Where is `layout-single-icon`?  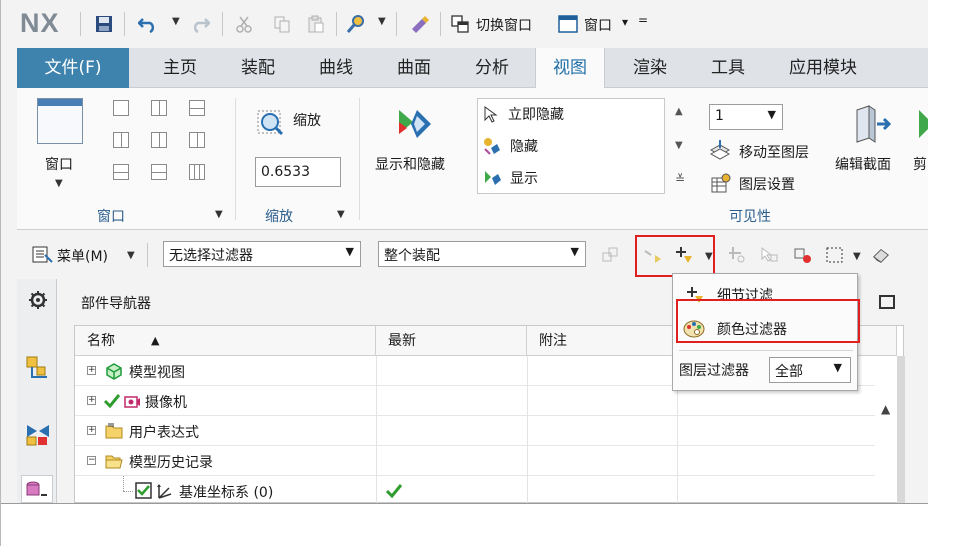
layout-single-icon is located at coordinates (121, 108).